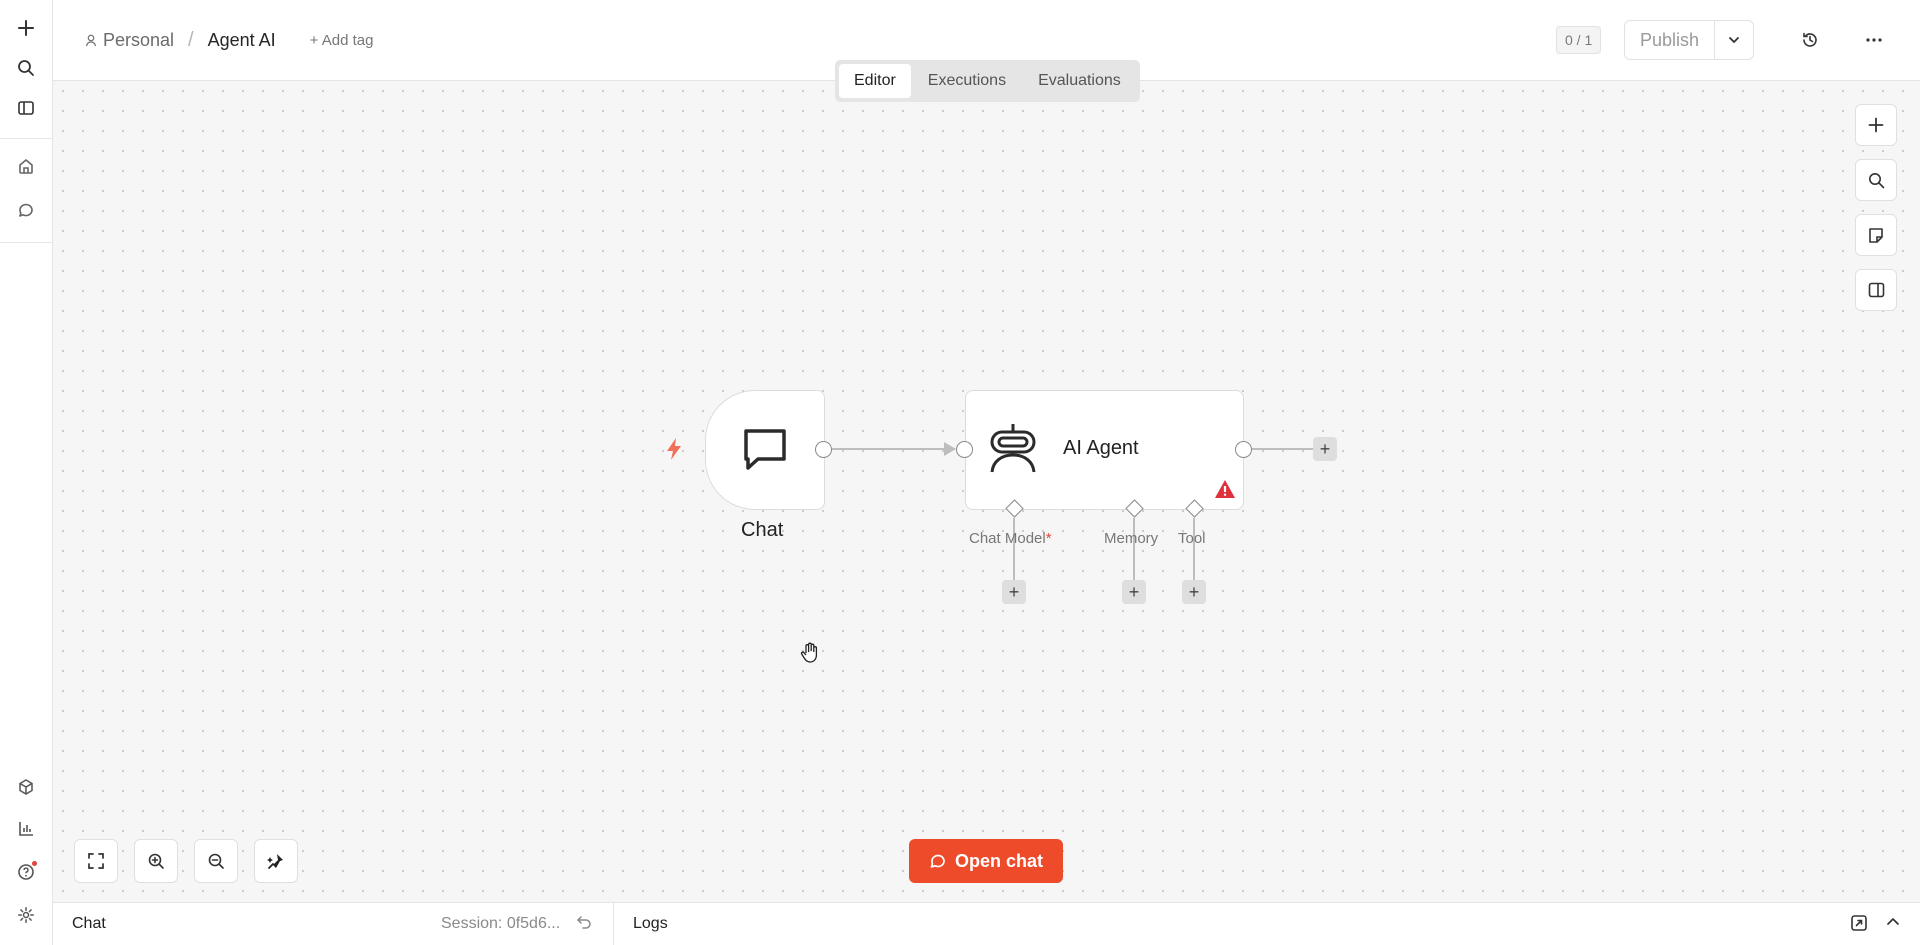 This screenshot has height=945, width=1920. What do you see at coordinates (613, 924) in the screenshot?
I see `panel-divider` at bounding box center [613, 924].